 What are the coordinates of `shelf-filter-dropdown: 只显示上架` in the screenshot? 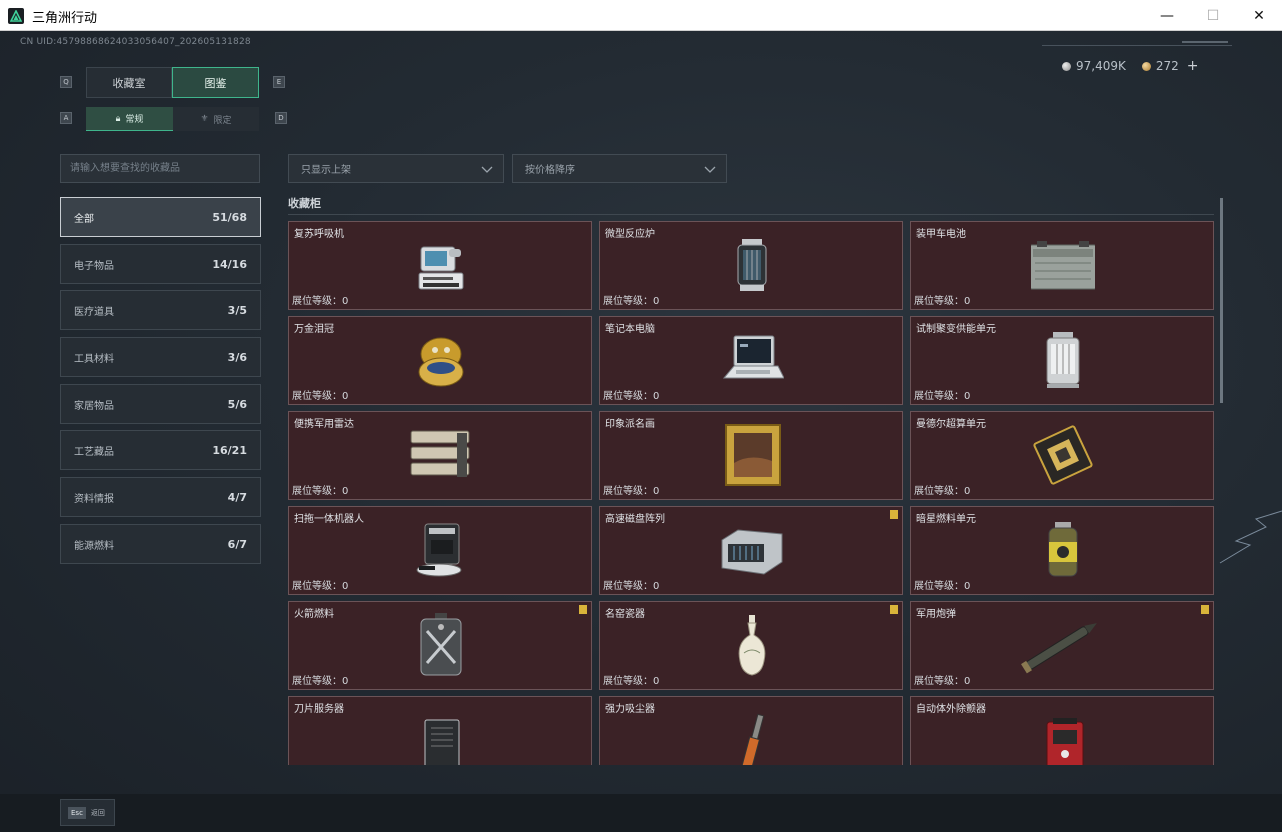 It's located at (396, 168).